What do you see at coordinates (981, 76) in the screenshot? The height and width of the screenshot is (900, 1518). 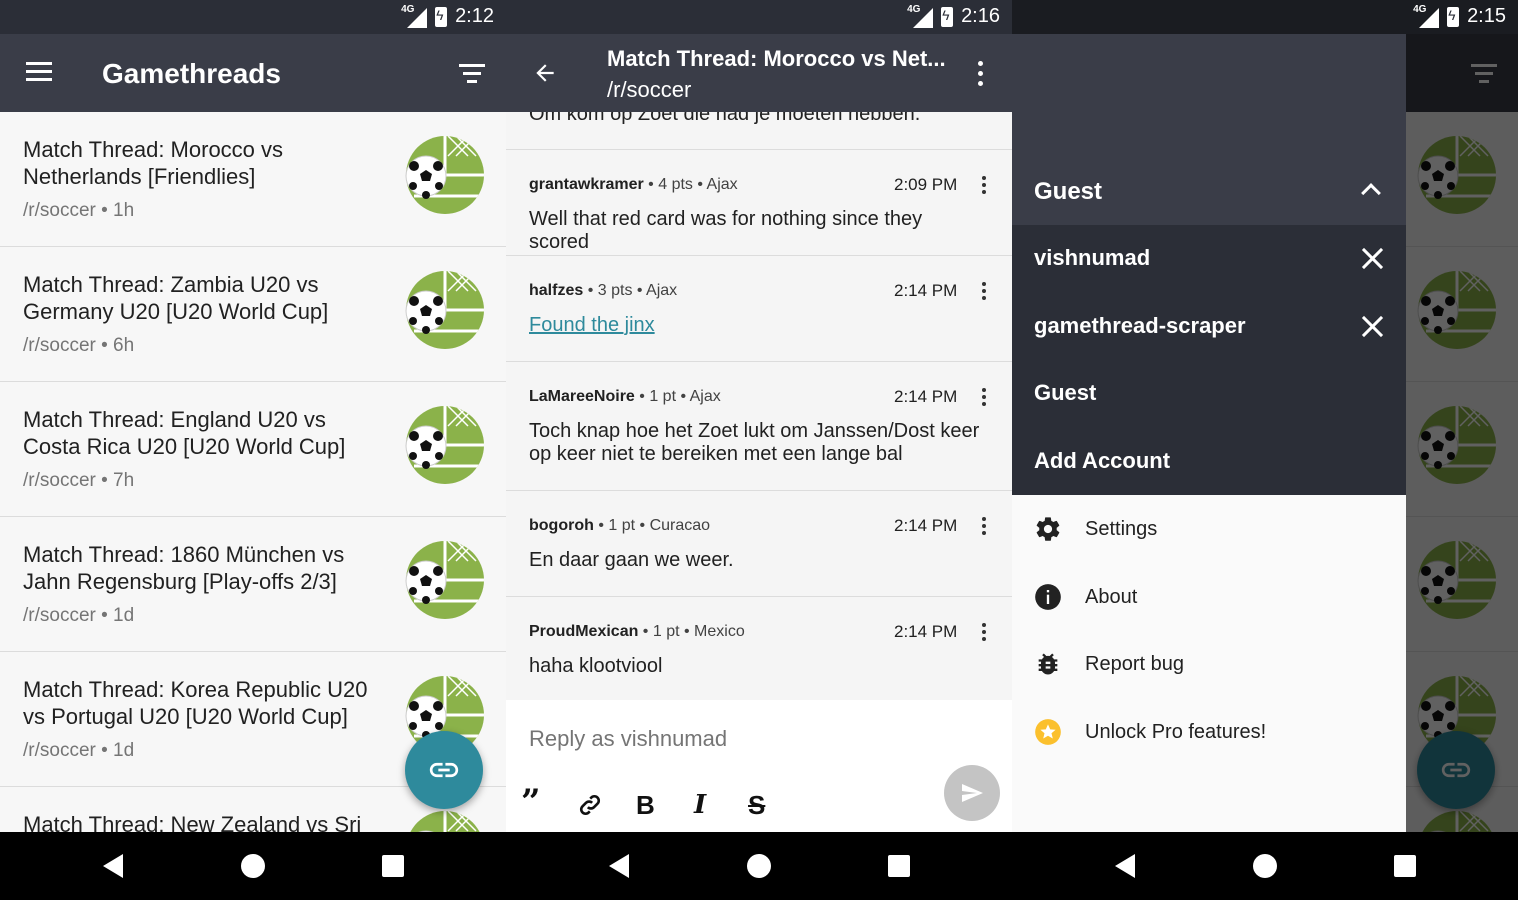 I see `more-options-icon` at bounding box center [981, 76].